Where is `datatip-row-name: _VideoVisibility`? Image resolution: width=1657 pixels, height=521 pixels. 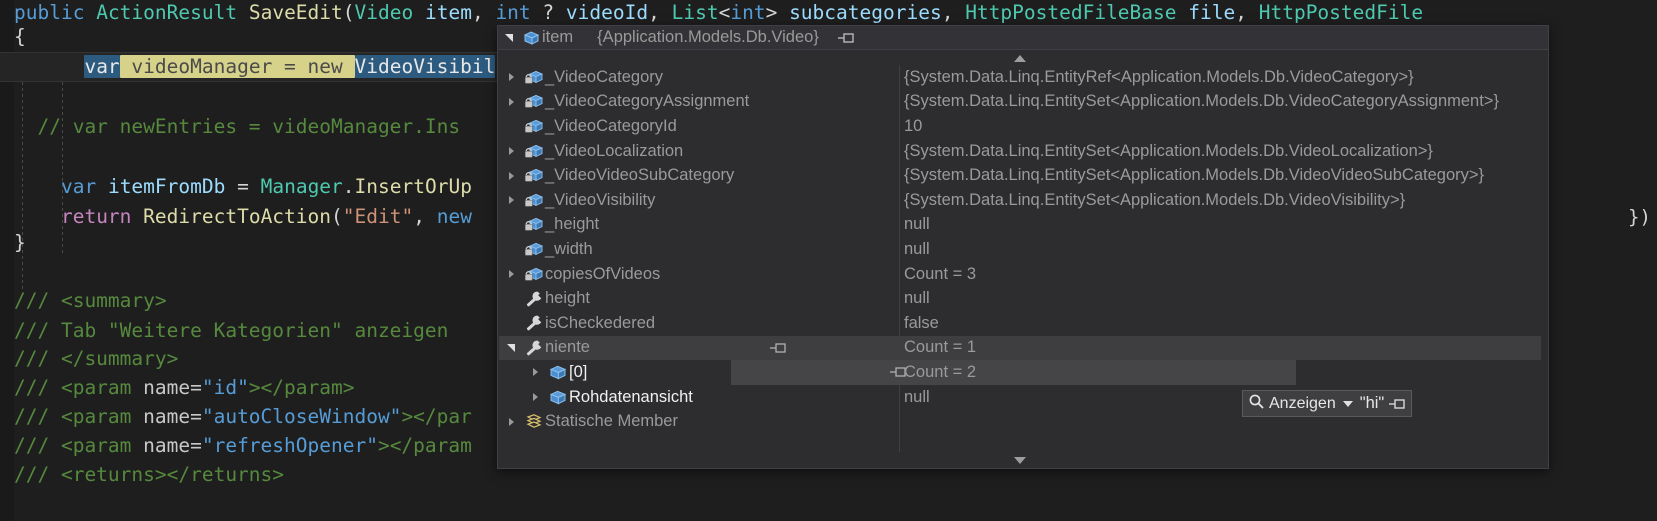 datatip-row-name: _VideoVisibility is located at coordinates (600, 199).